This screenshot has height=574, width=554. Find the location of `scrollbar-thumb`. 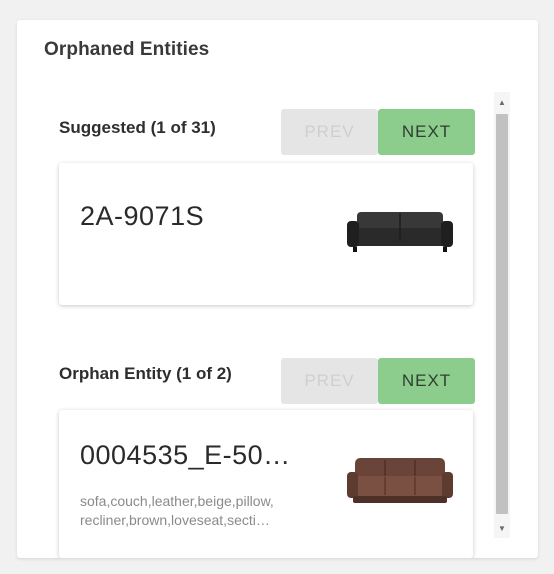

scrollbar-thumb is located at coordinates (502, 314).